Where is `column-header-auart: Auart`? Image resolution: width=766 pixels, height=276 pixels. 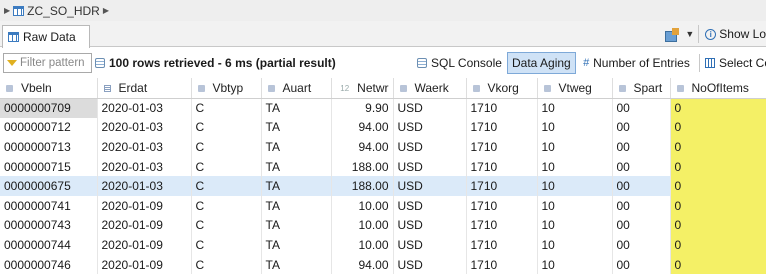
column-header-auart: Auart is located at coordinates (296, 88).